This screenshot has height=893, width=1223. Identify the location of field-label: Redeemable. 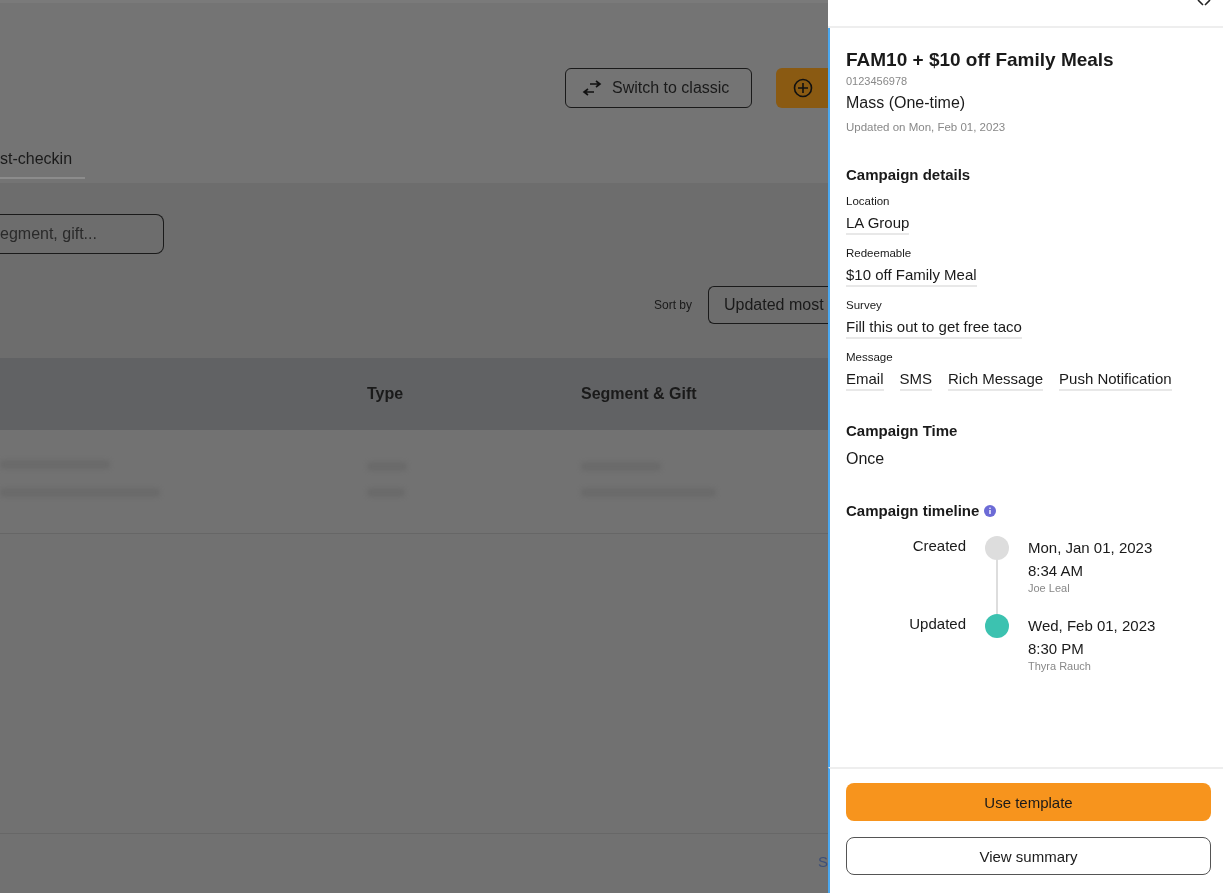
(879, 253).